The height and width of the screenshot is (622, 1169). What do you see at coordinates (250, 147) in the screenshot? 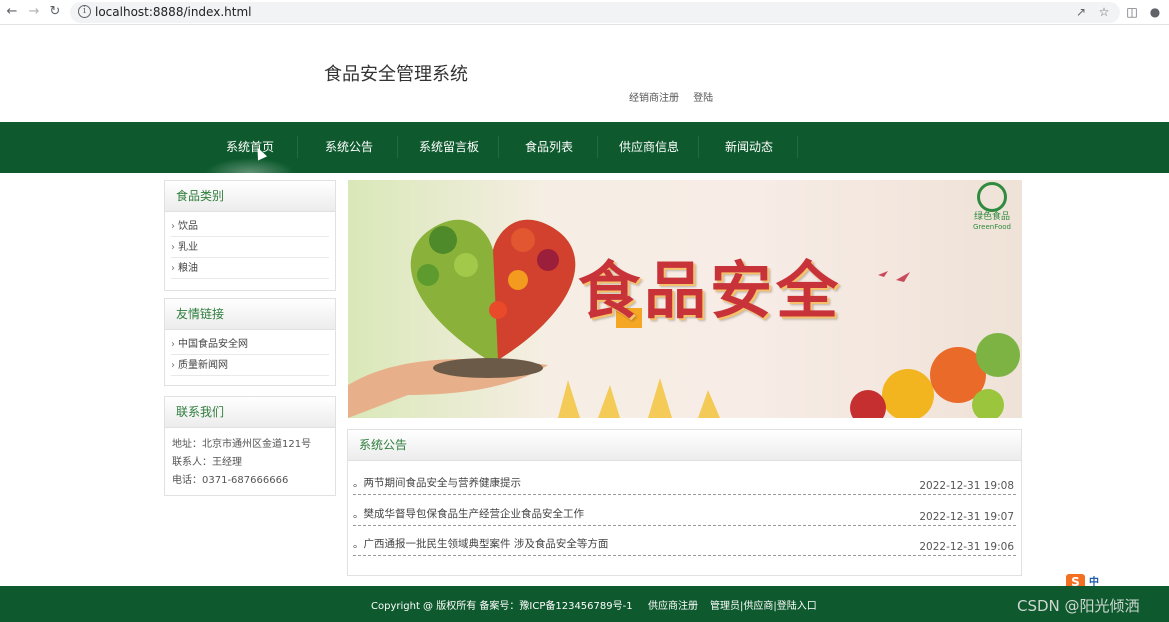
I see `nav-item-home: 系统首页` at bounding box center [250, 147].